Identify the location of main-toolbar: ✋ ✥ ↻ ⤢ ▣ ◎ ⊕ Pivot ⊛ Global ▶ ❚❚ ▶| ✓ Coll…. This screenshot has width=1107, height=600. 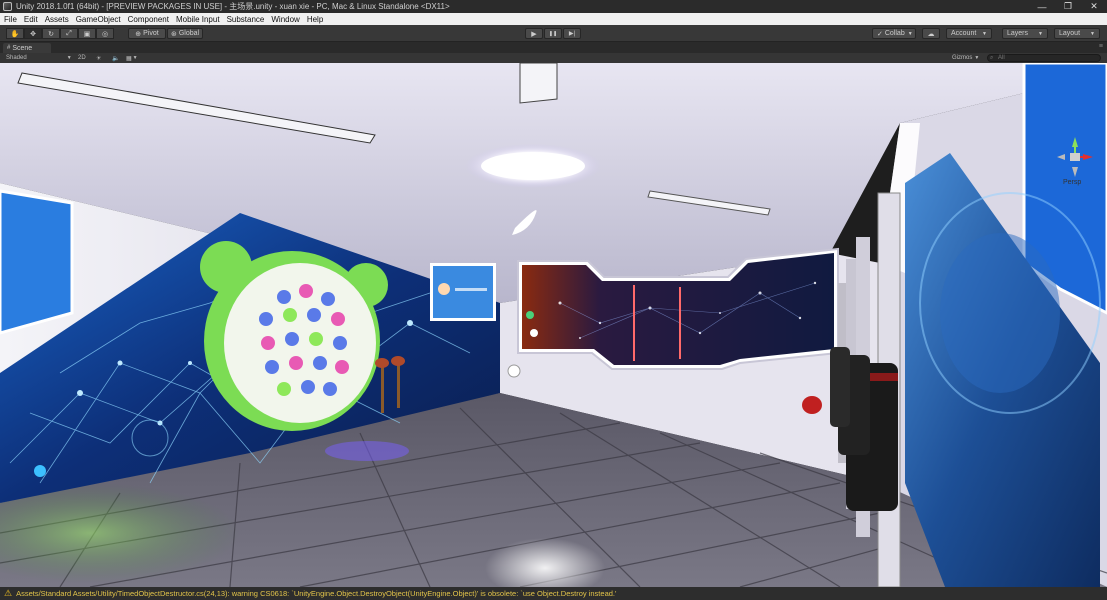
(553, 33).